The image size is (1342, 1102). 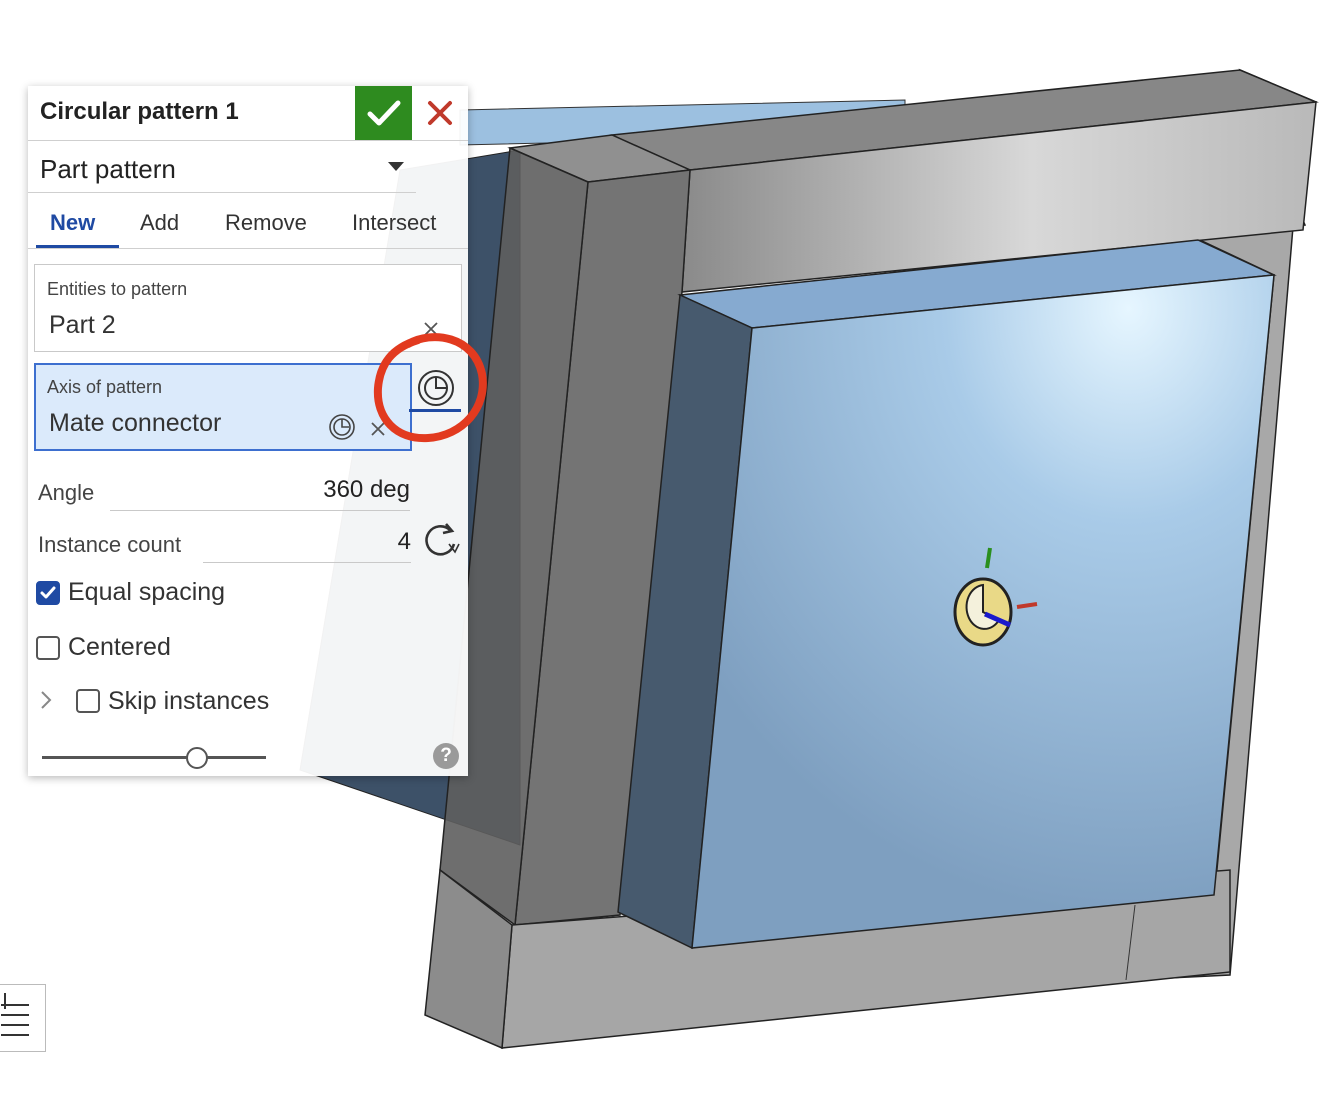 What do you see at coordinates (435, 410) in the screenshot?
I see `active-indicator` at bounding box center [435, 410].